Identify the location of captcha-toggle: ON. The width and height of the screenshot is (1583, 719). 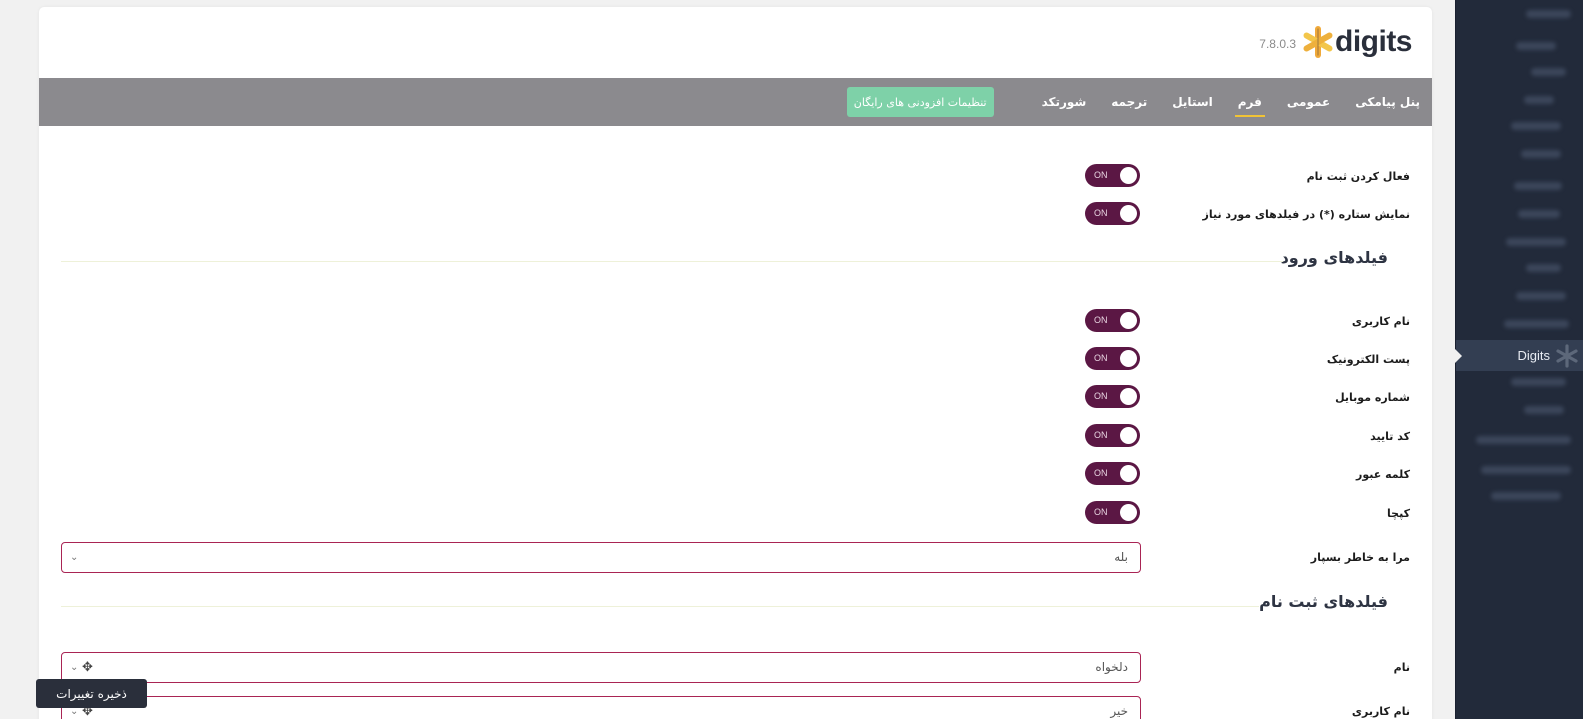
(1112, 512).